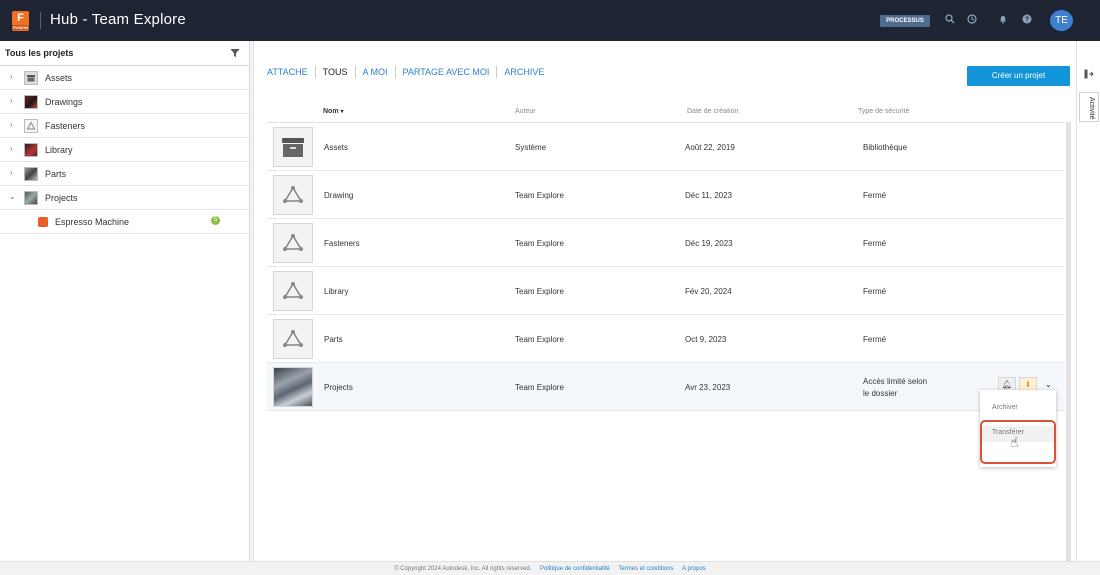 Image resolution: width=1100 pixels, height=575 pixels. I want to click on activity-tab: Activité, so click(1089, 107).